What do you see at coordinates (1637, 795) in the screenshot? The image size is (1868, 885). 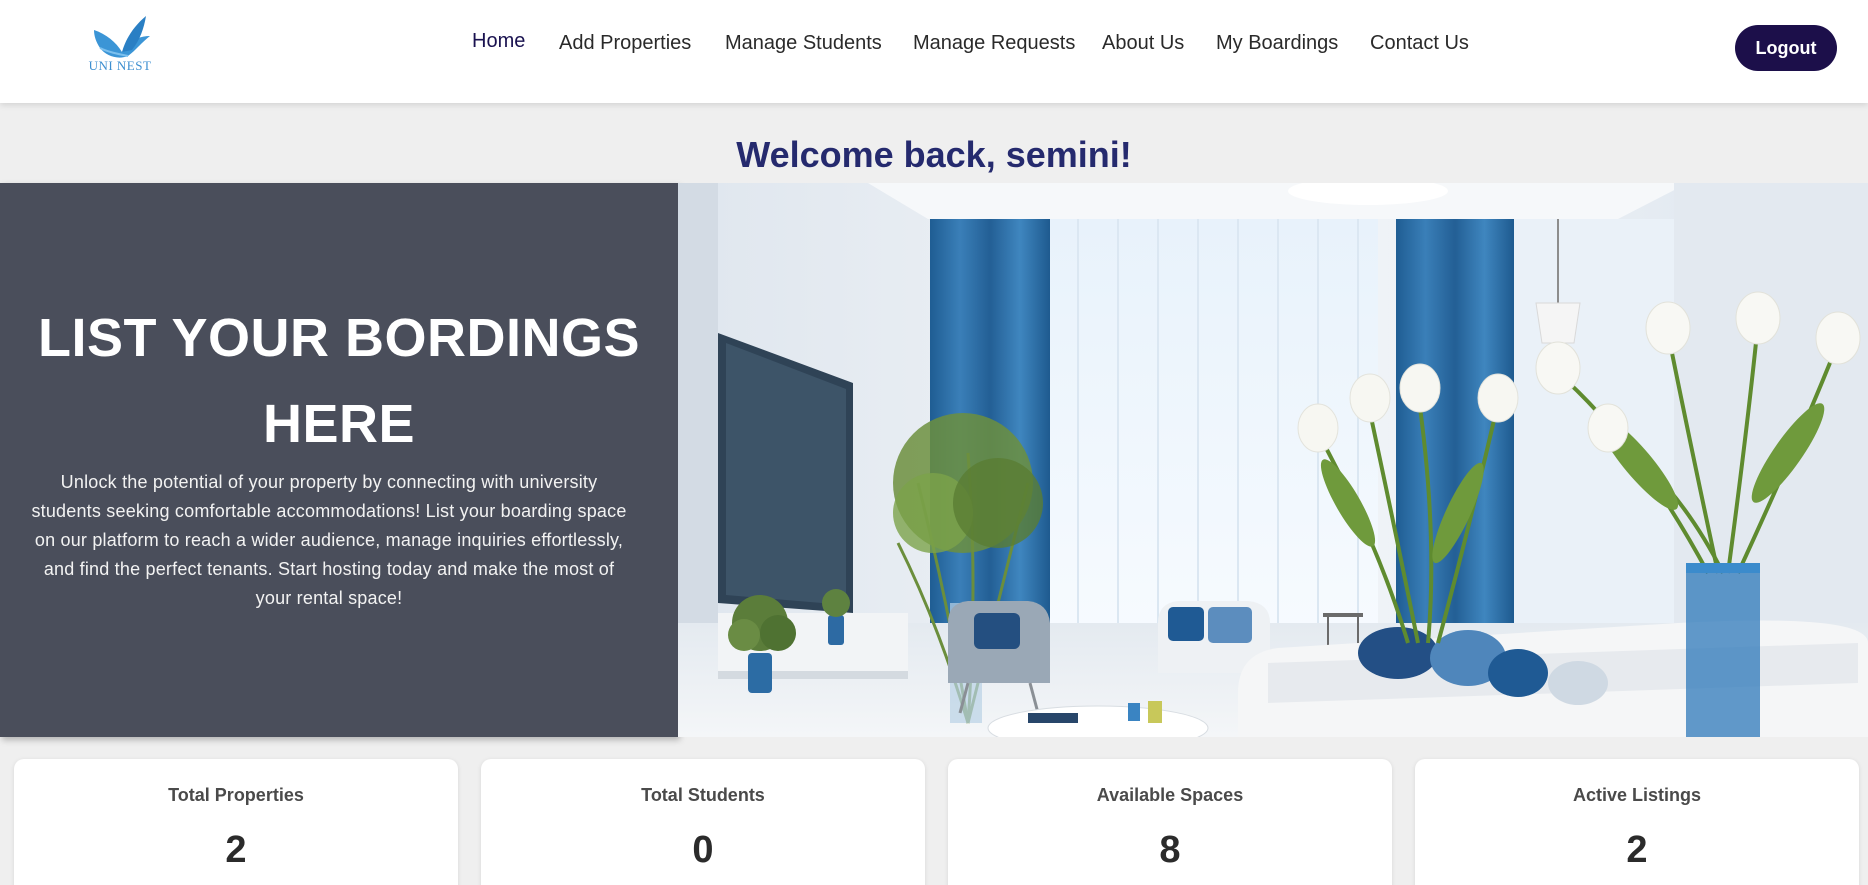 I see `stat-label: Active Listings` at bounding box center [1637, 795].